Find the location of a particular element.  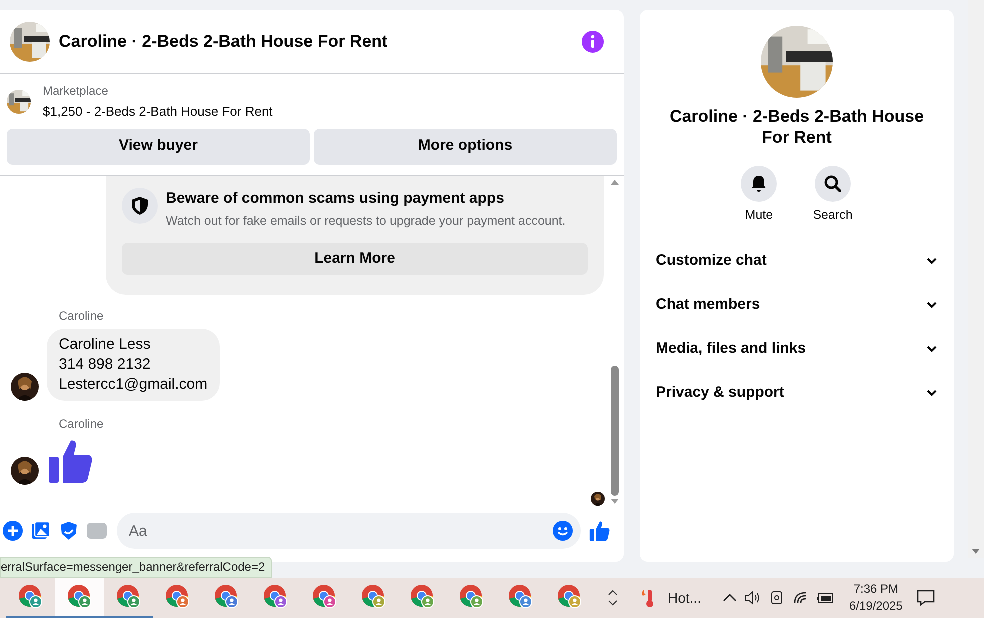

details-title: Caroline · 2-Beds 2-Bath House For Rent is located at coordinates (797, 127).